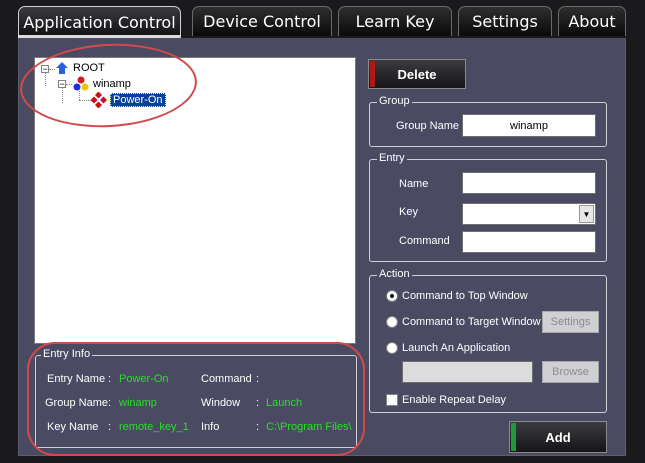 This screenshot has height=463, width=645. What do you see at coordinates (76, 403) in the screenshot?
I see `info-group-name-label: Group Name` at bounding box center [76, 403].